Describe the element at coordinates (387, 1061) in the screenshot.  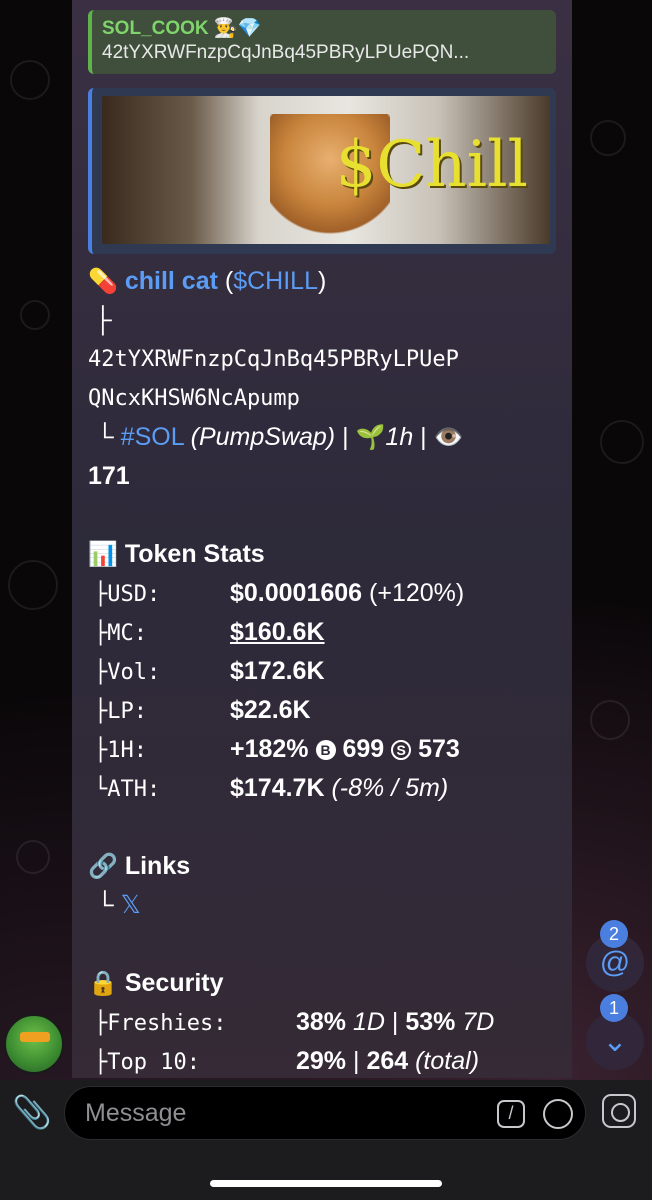
I see `holder-count: 264` at that location.